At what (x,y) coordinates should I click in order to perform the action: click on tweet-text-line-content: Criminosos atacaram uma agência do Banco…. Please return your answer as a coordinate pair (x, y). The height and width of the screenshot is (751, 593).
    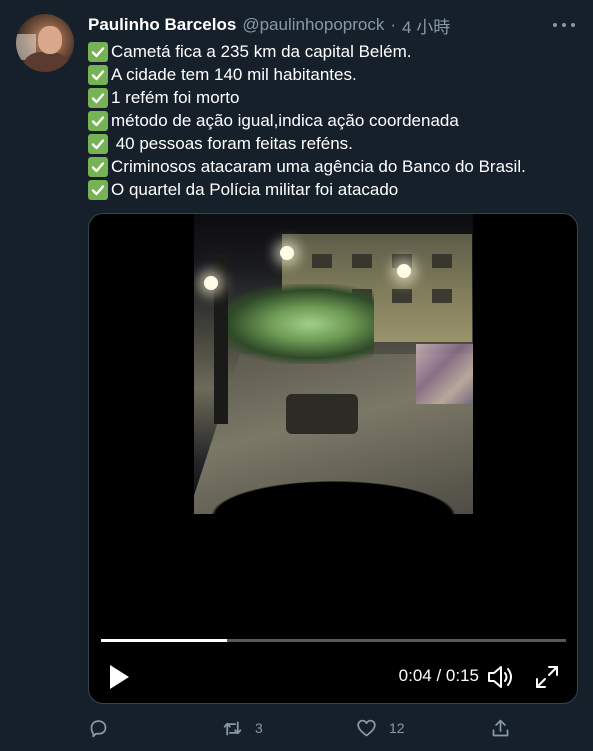
    Looking at the image, I should click on (318, 166).